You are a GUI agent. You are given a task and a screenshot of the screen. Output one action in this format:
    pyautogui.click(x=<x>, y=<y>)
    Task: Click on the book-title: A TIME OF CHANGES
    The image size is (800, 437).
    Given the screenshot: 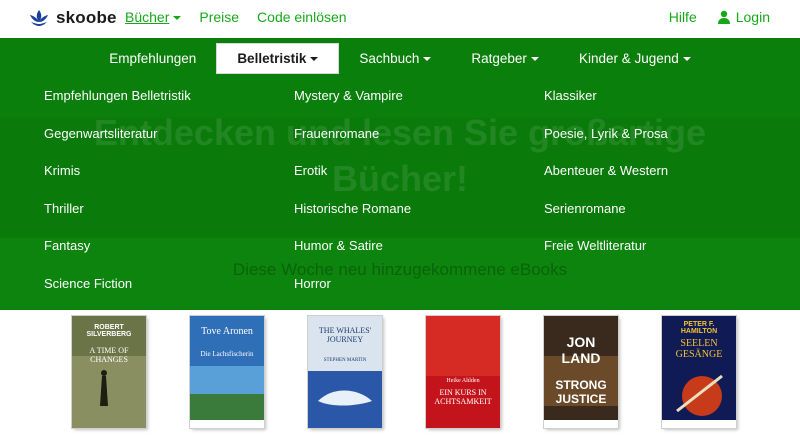 What is the action you would take?
    pyautogui.click(x=109, y=355)
    